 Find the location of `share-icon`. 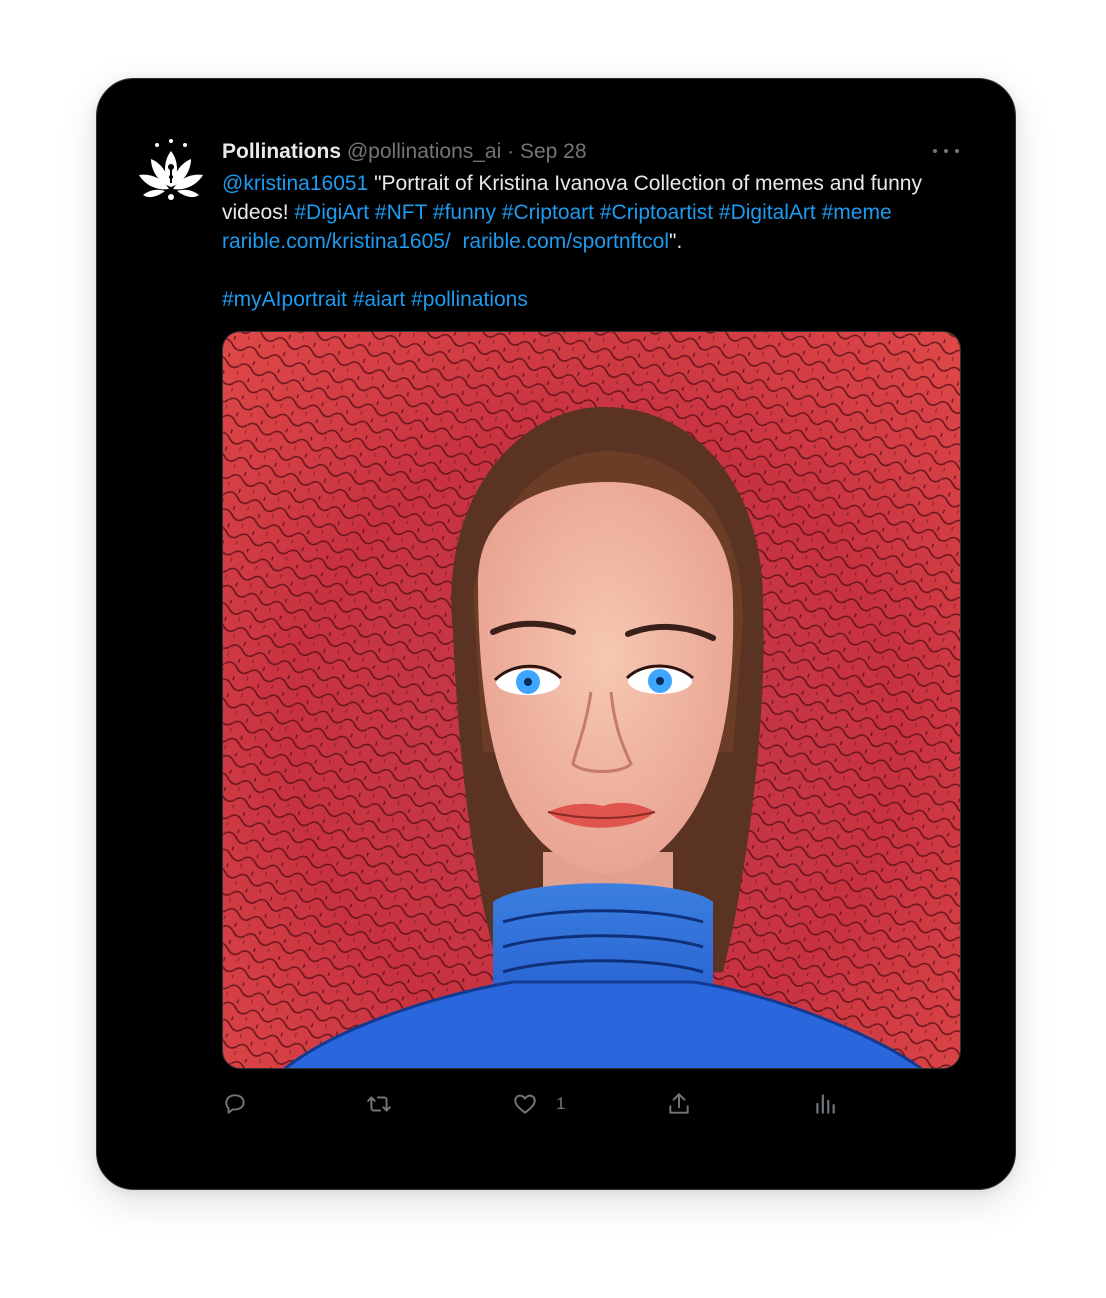

share-icon is located at coordinates (679, 1103).